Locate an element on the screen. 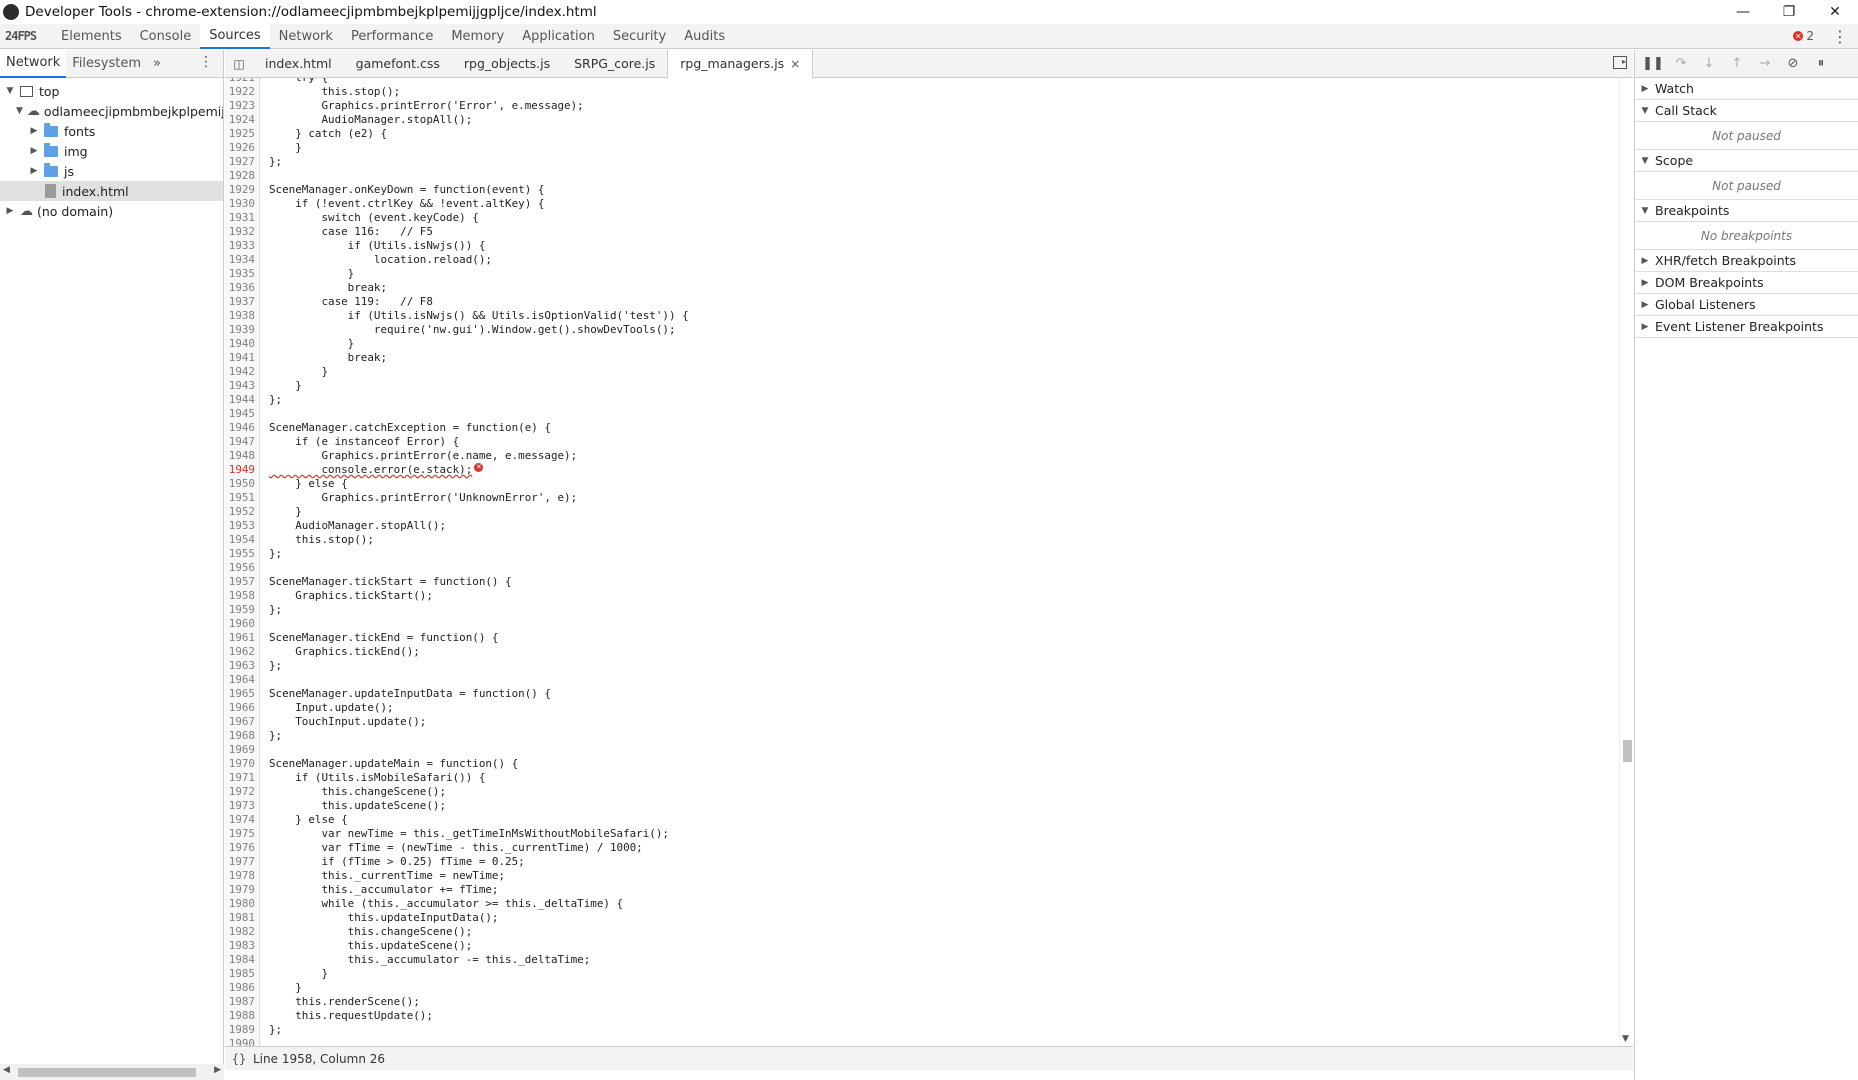 This screenshot has height=1080, width=1858. section-scope: ▼ Scope is located at coordinates (1746, 161).